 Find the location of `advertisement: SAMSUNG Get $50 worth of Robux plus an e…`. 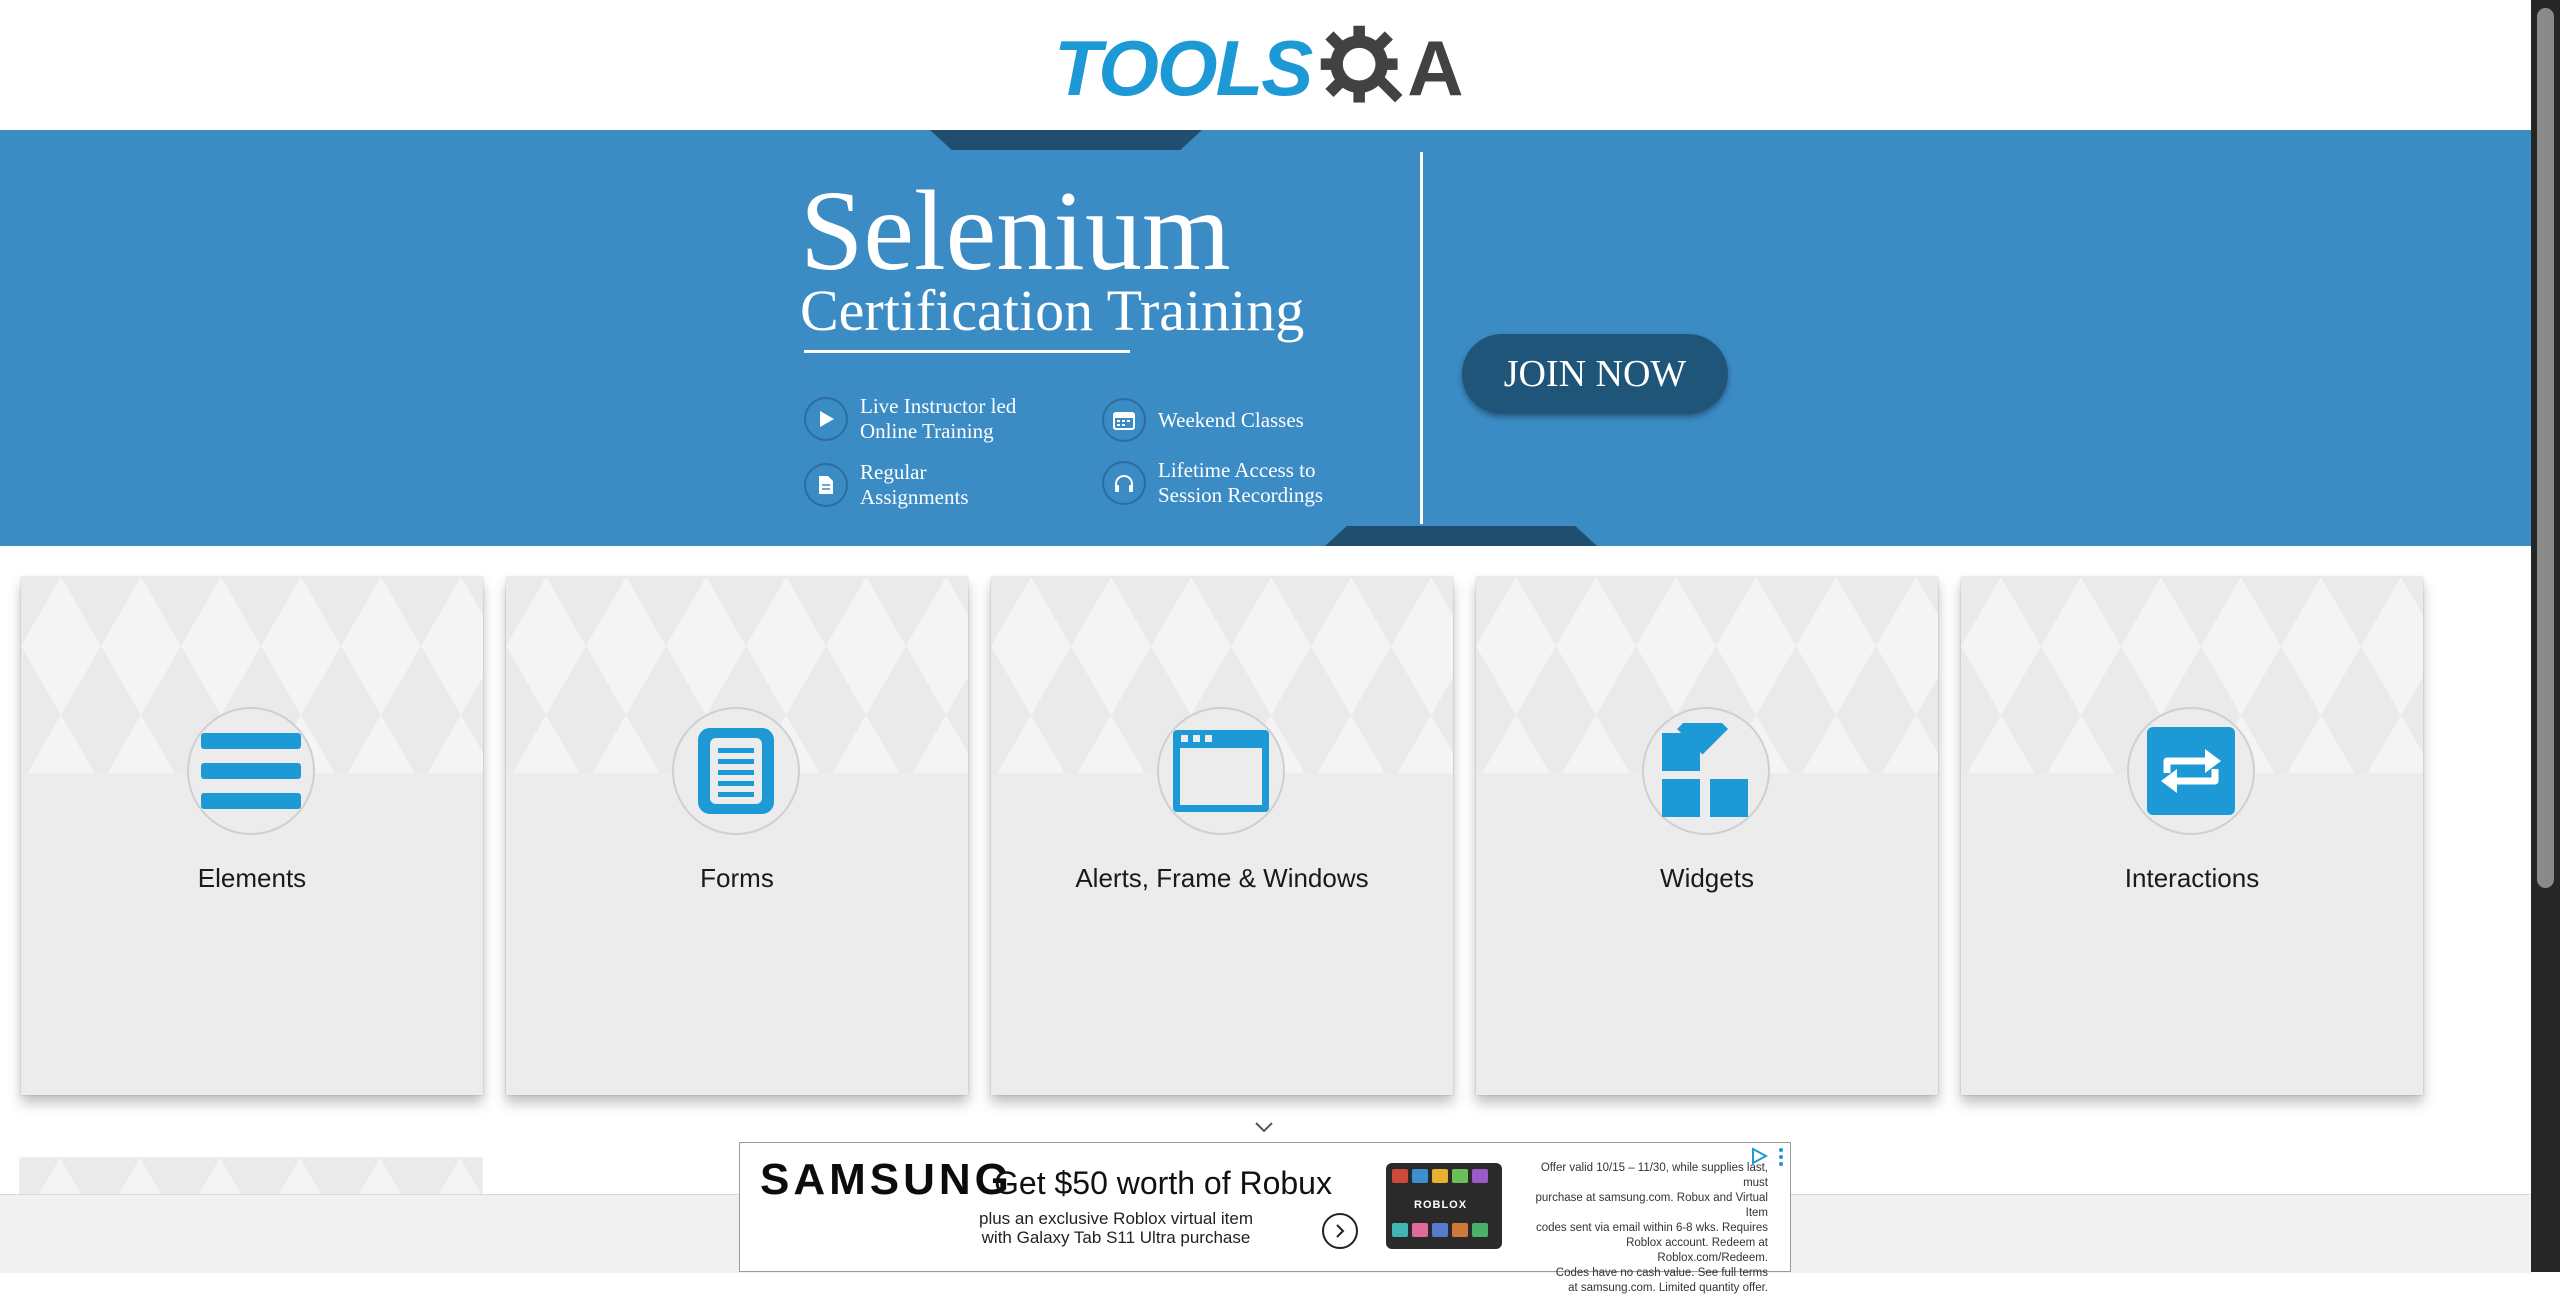

advertisement: SAMSUNG Get $50 worth of Robux plus an e… is located at coordinates (1265, 1218).